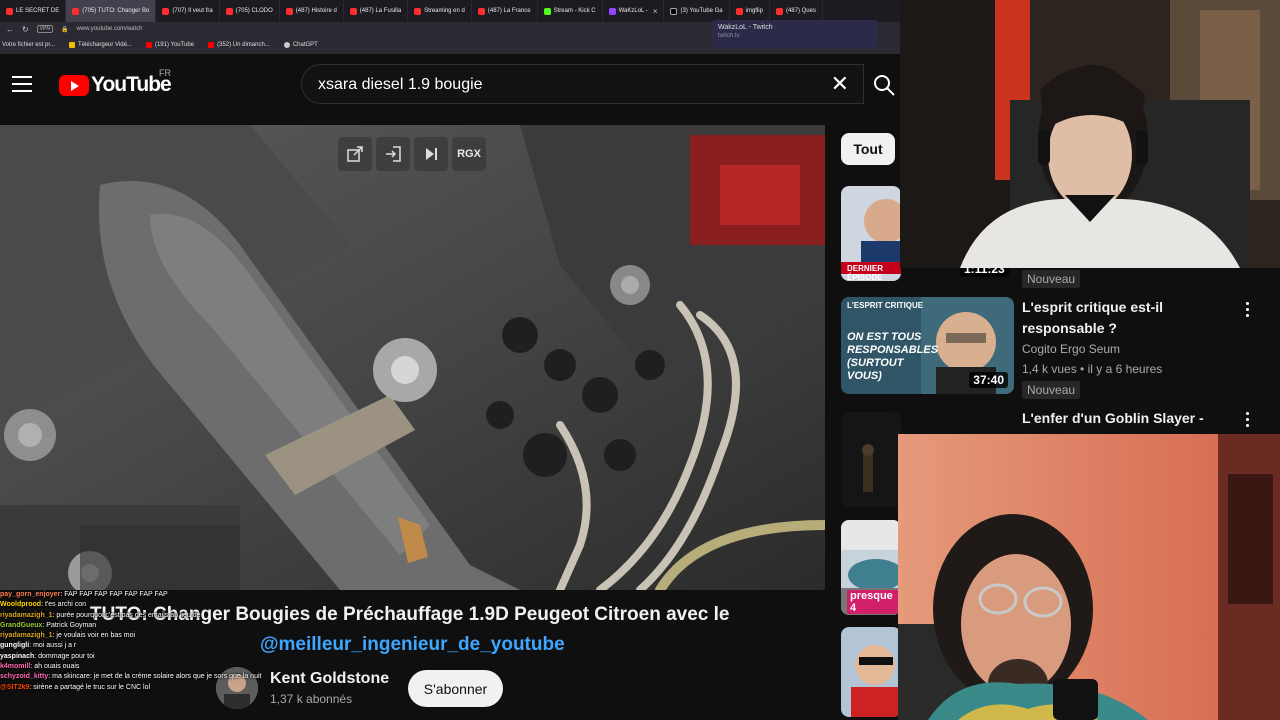 Image resolution: width=1280 pixels, height=720 pixels. Describe the element at coordinates (169, 45) in the screenshot. I see `bookmark-2: (191) YouTube` at that location.